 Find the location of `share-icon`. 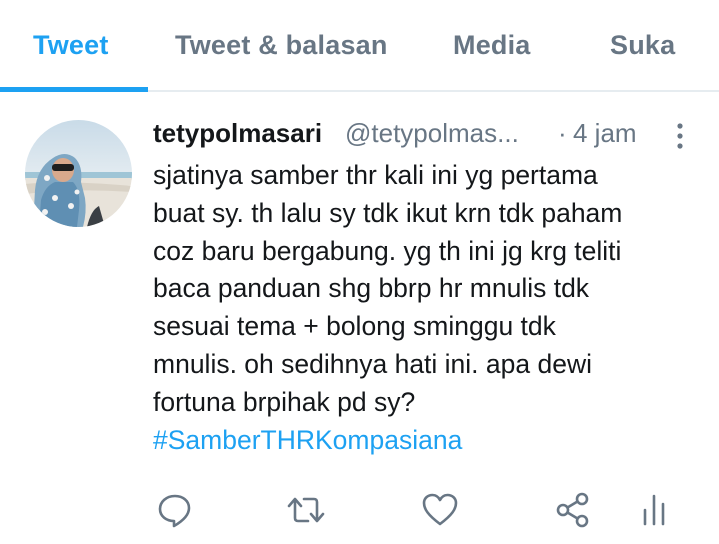

share-icon is located at coordinates (572, 510).